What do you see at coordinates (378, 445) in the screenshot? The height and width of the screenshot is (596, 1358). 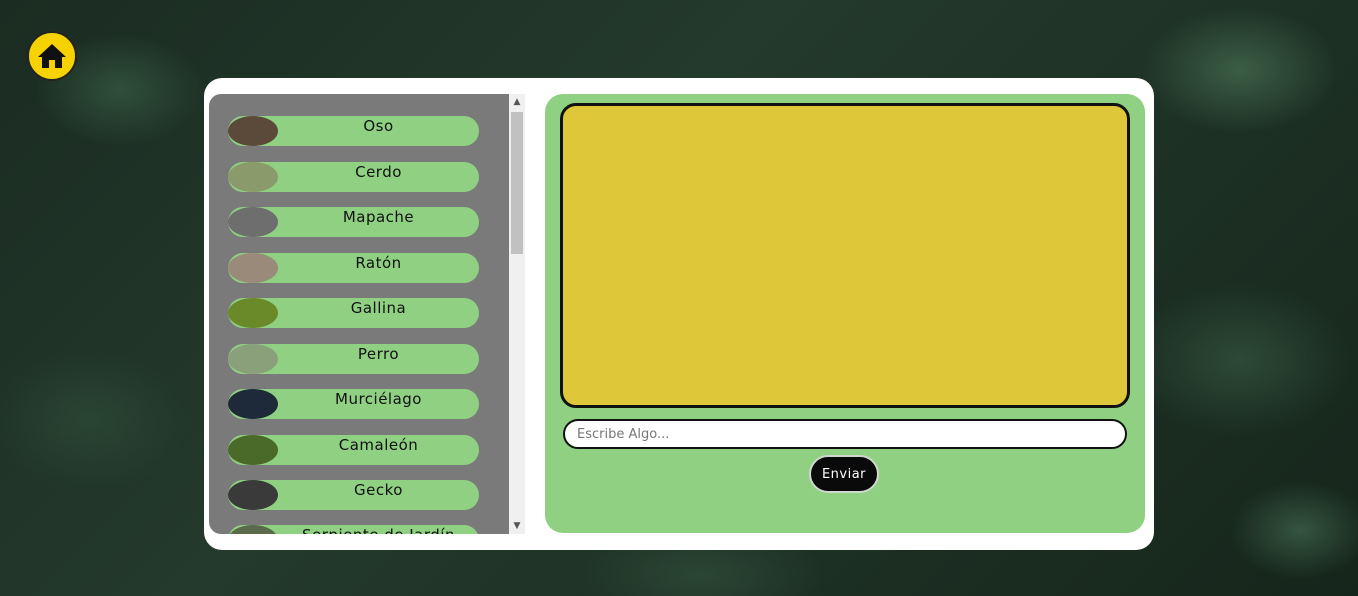 I see `animal-label: Camaleón` at bounding box center [378, 445].